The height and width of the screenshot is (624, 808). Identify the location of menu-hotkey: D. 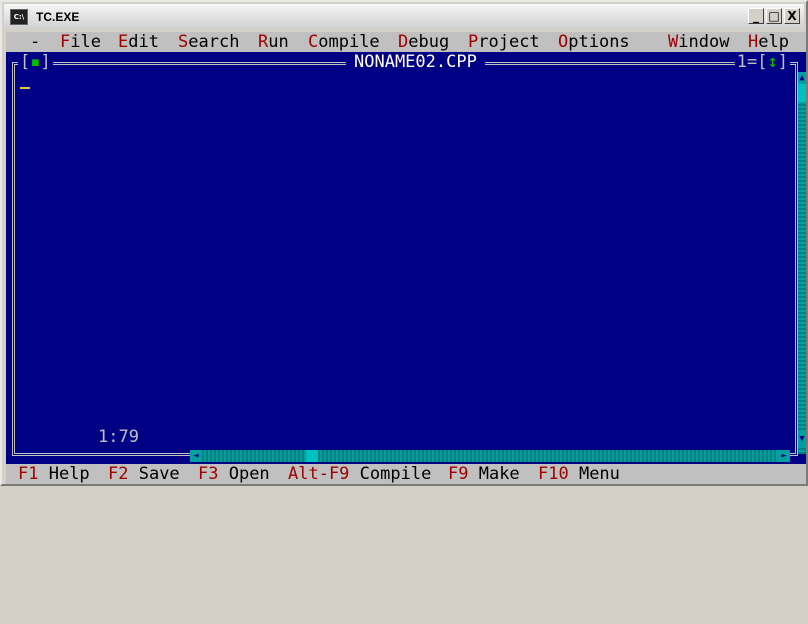
(403, 42).